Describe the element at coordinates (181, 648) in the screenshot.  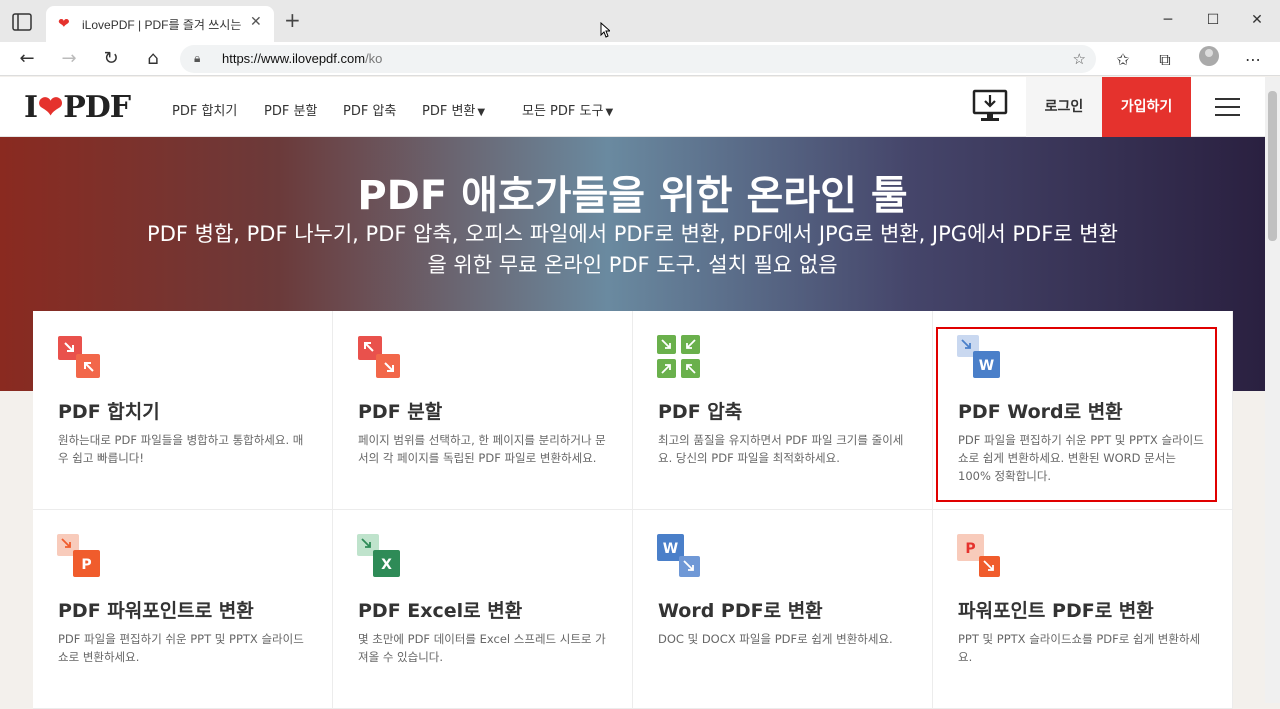
I see `tool-description: PDF 파일을 편집하기 쉬운 PPT 및 PPTX 슬라이드쇼로 변환하세요.` at that location.